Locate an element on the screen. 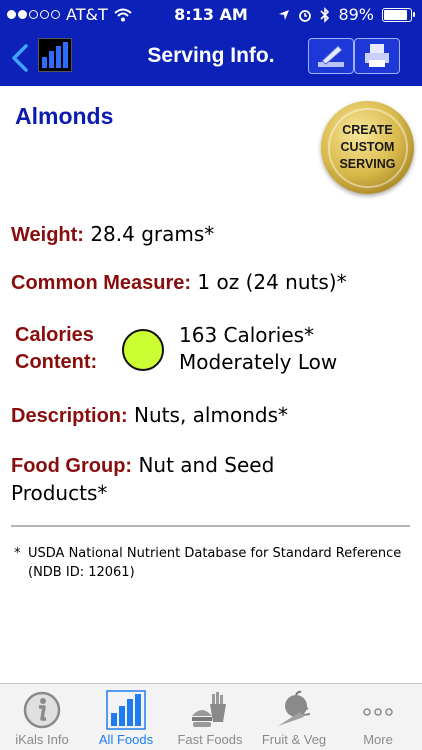 The image size is (422, 750). tab-fast-foods: Fast Foods is located at coordinates (210, 717).